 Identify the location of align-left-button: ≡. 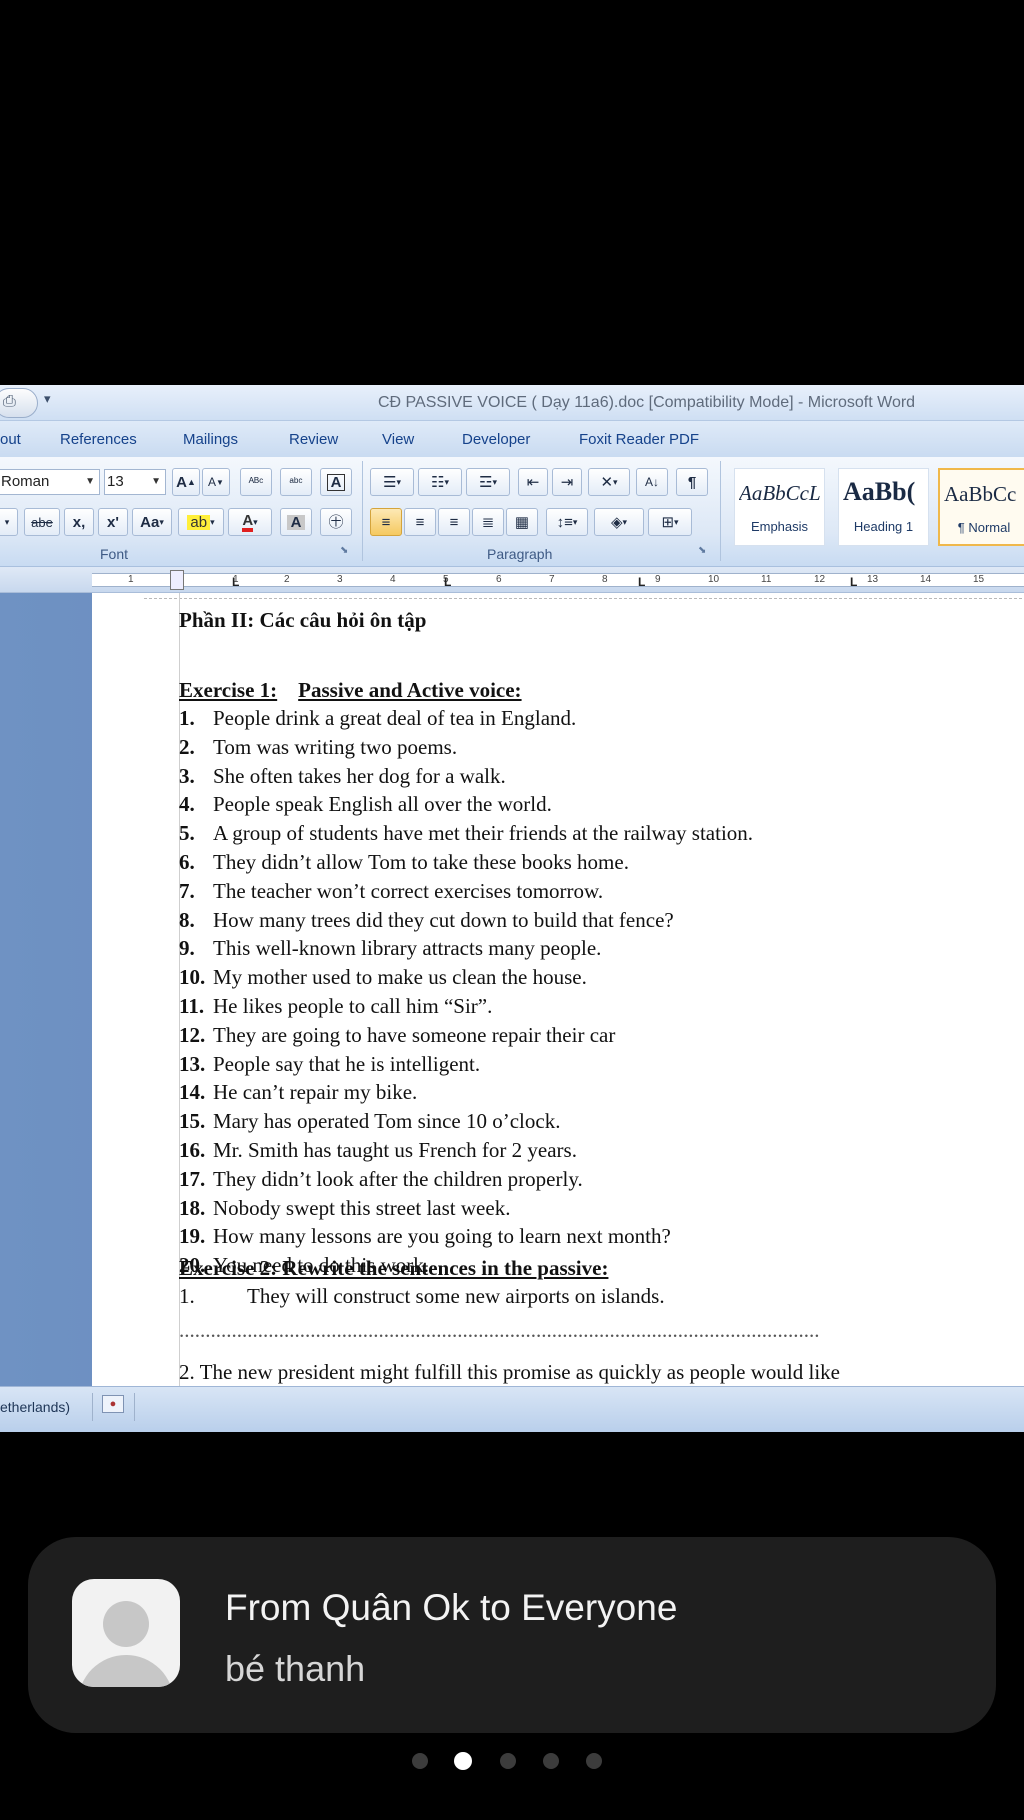
(386, 522).